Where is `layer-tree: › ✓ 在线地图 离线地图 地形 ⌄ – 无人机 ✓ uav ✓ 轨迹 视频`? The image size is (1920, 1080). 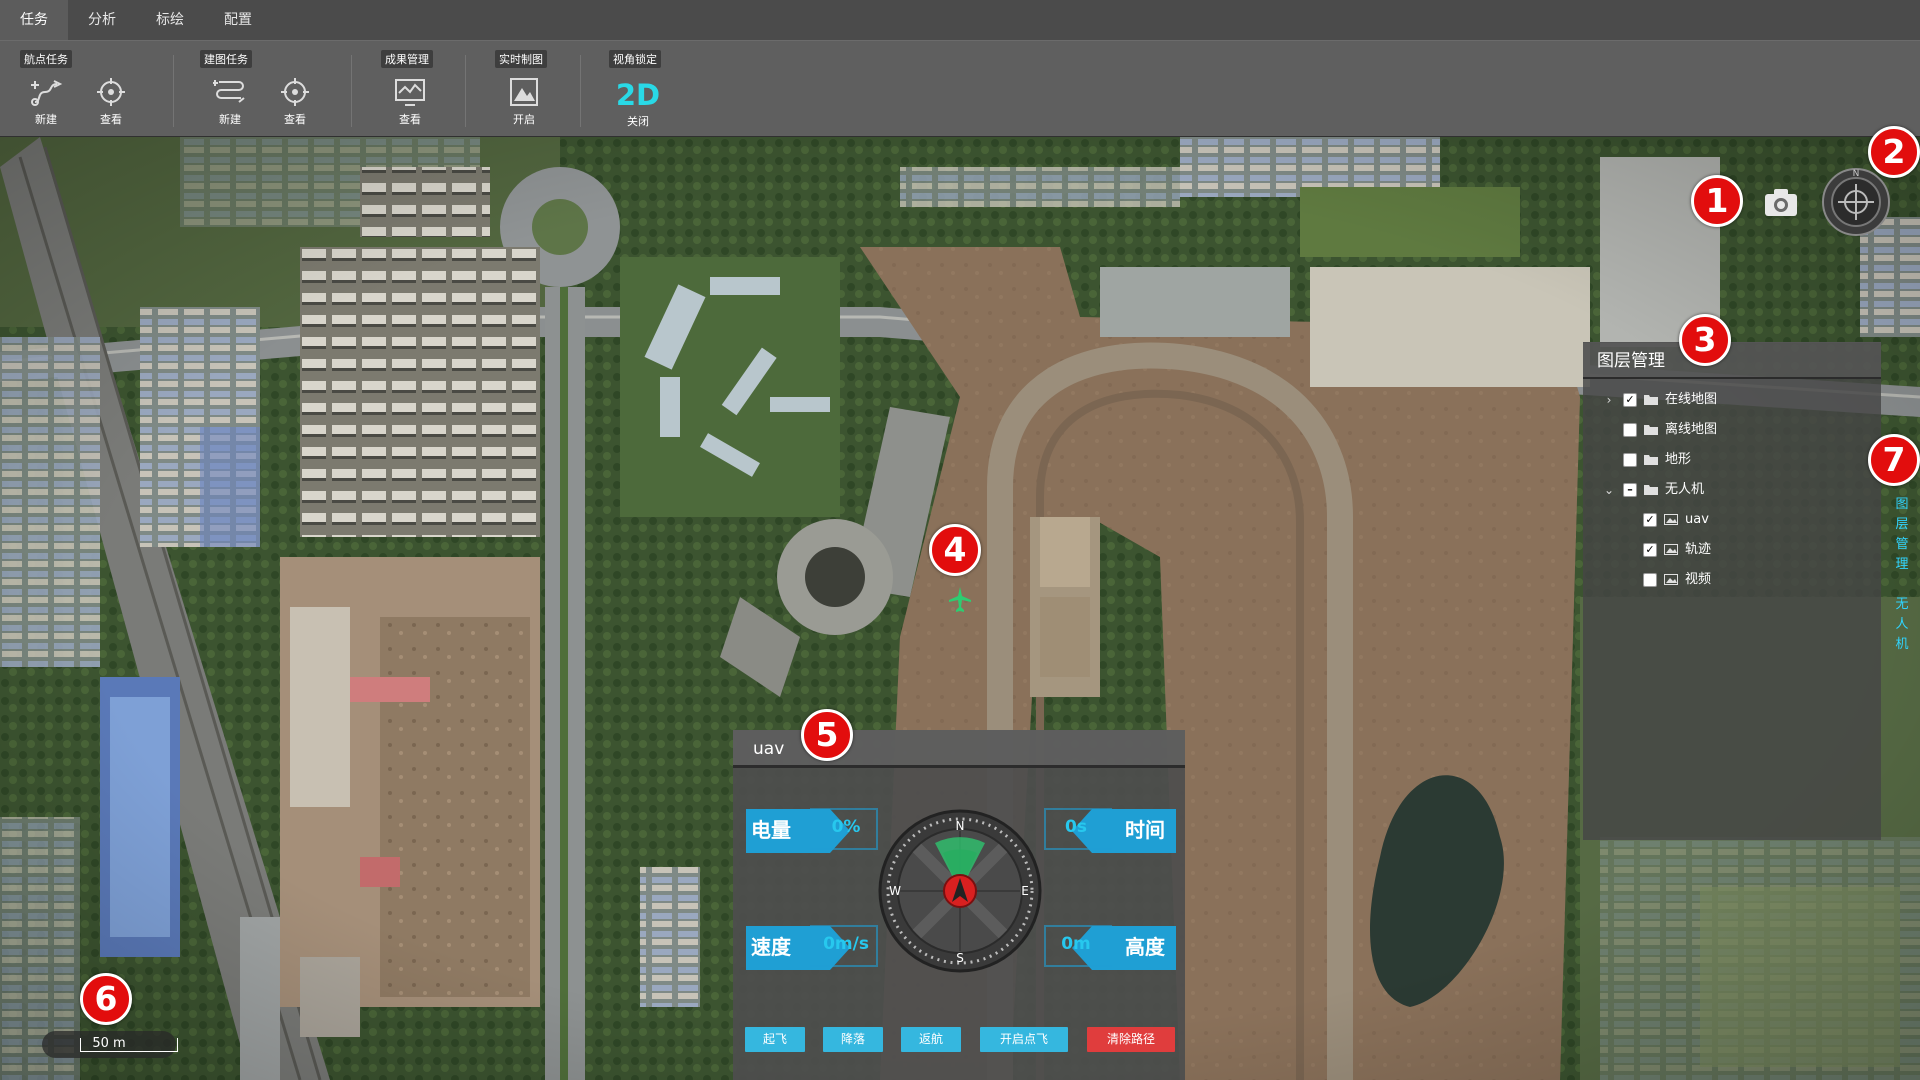
layer-tree: › ✓ 在线地图 离线地图 地形 ⌄ – 无人机 ✓ uav ✓ 轨迹 视频 is located at coordinates (1732, 487).